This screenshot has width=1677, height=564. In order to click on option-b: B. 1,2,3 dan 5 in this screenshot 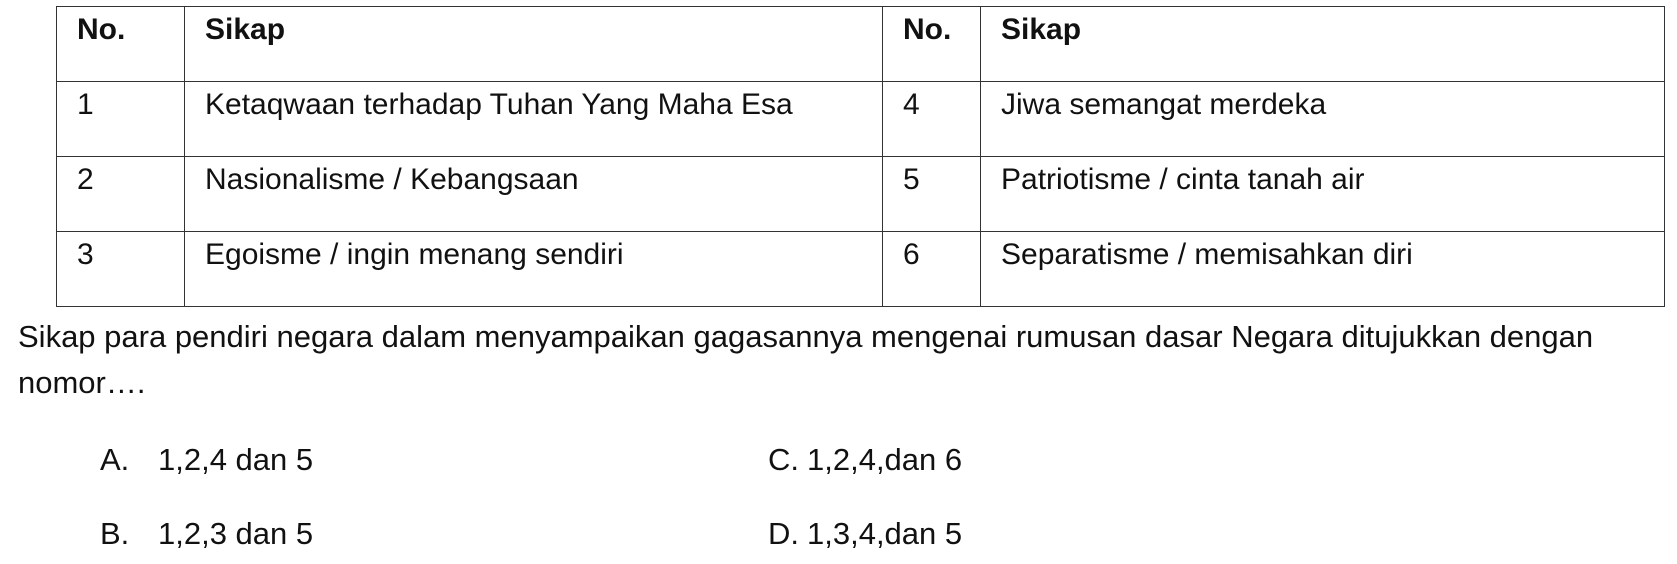, I will do `click(206, 534)`.